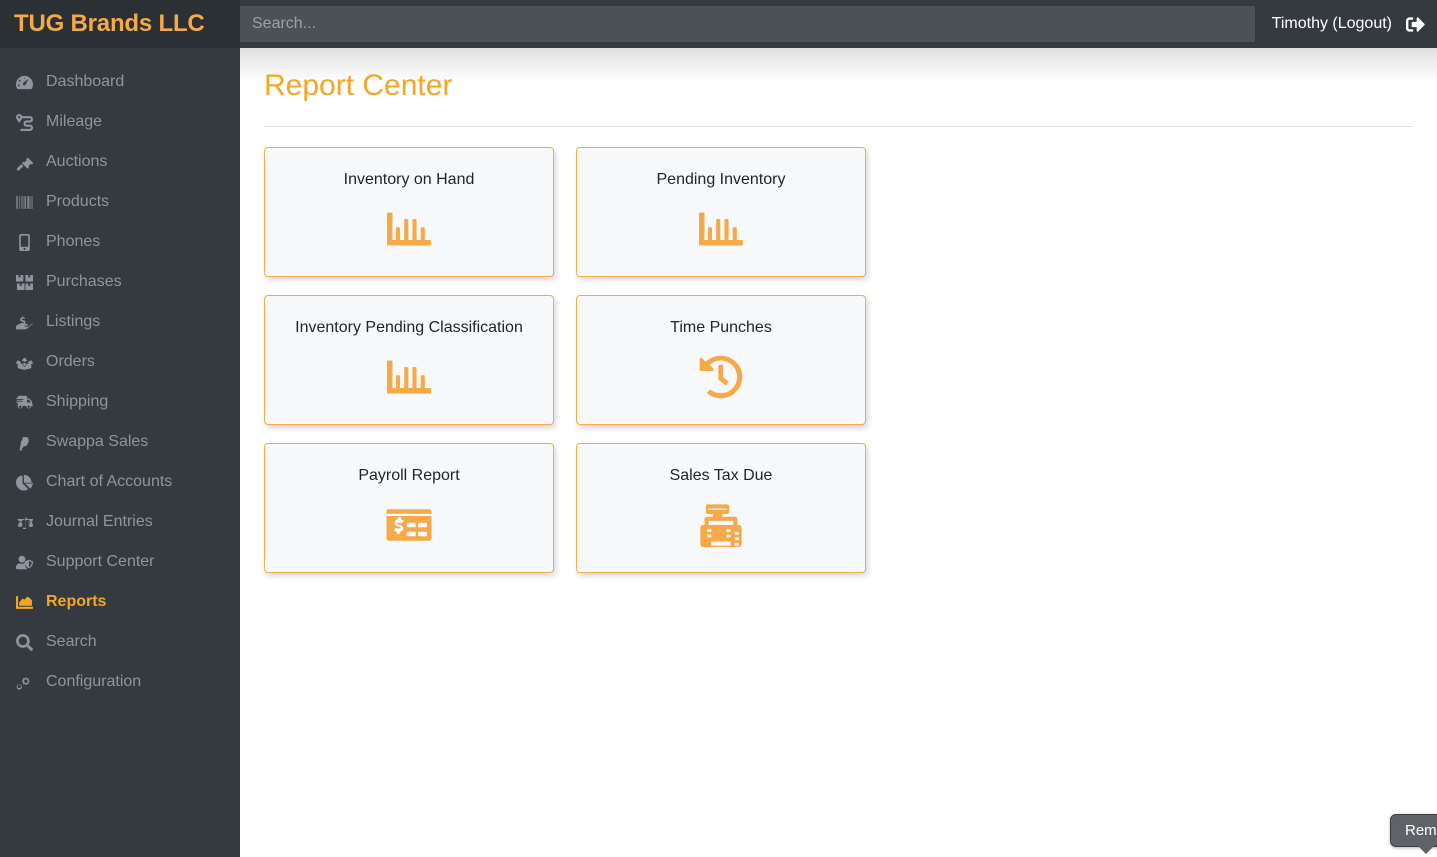  What do you see at coordinates (838, 126) in the screenshot?
I see `title-divider` at bounding box center [838, 126].